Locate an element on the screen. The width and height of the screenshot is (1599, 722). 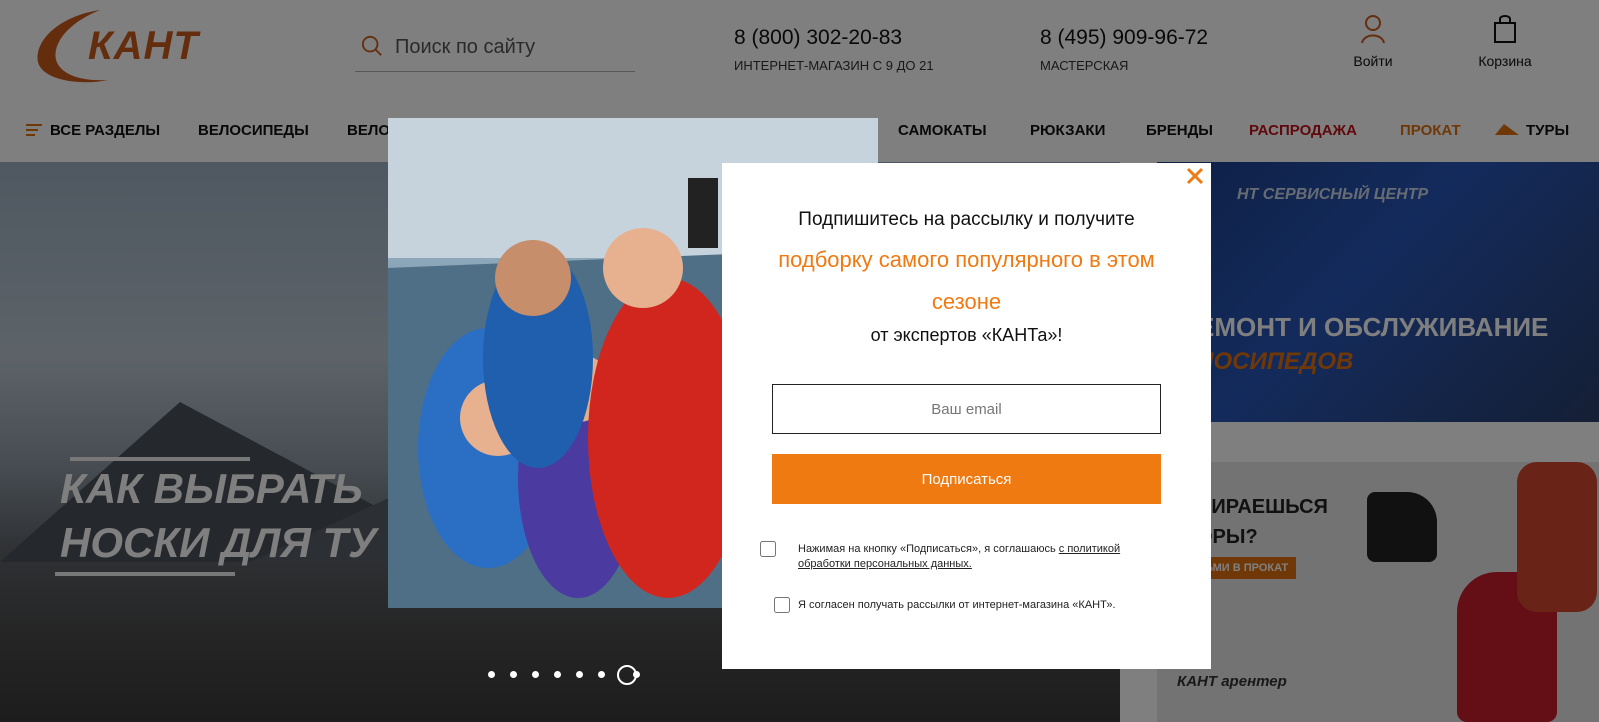
close-icon is located at coordinates (1195, 175).